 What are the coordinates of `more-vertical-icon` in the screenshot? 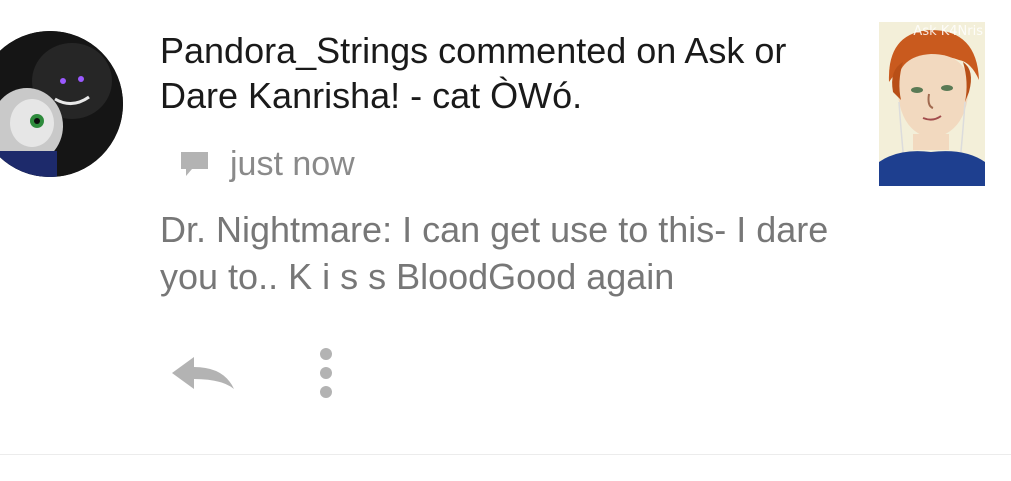 It's located at (326, 373).